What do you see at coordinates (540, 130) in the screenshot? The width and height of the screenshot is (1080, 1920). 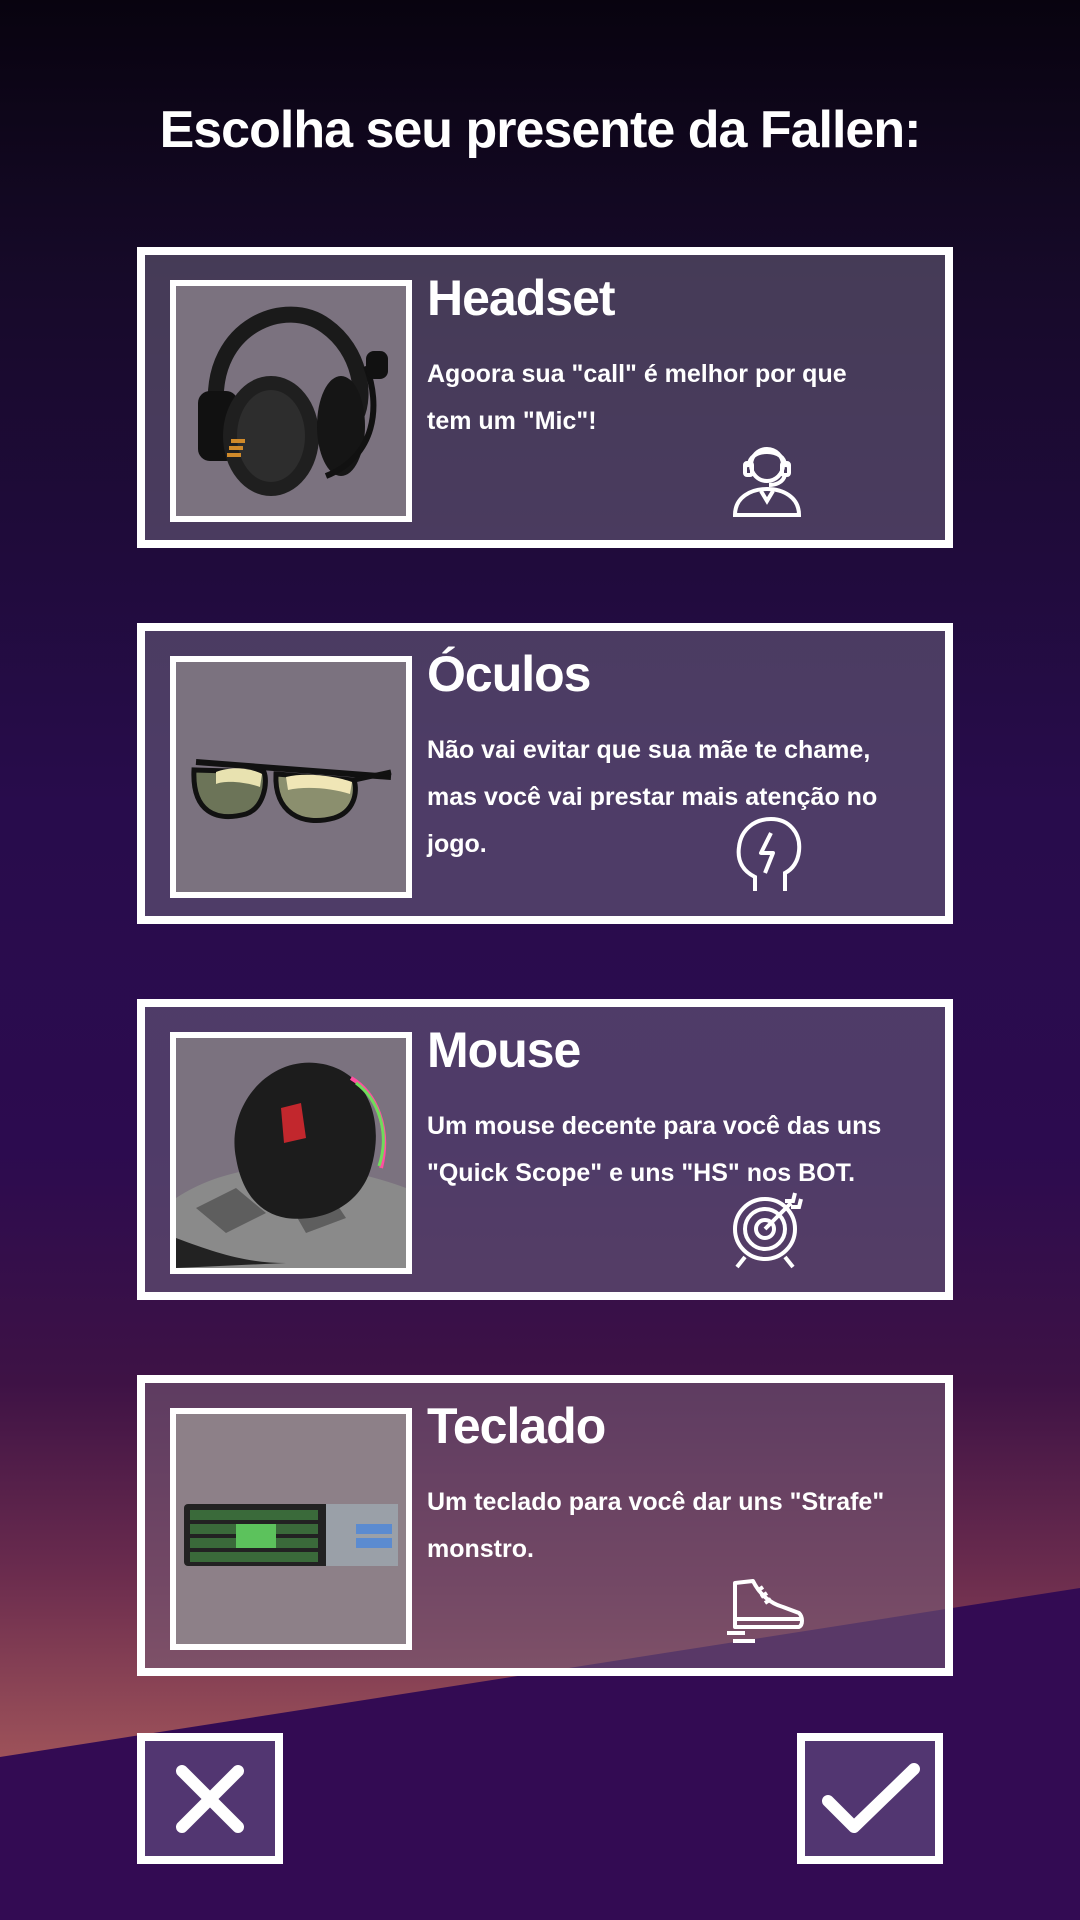 I see `page-title: Escolha seu presente da Fallen:` at bounding box center [540, 130].